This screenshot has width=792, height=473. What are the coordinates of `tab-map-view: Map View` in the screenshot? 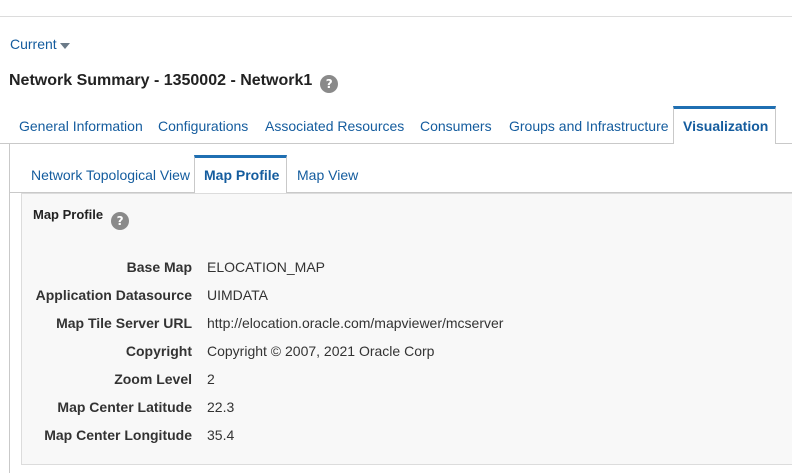 It's located at (327, 174).